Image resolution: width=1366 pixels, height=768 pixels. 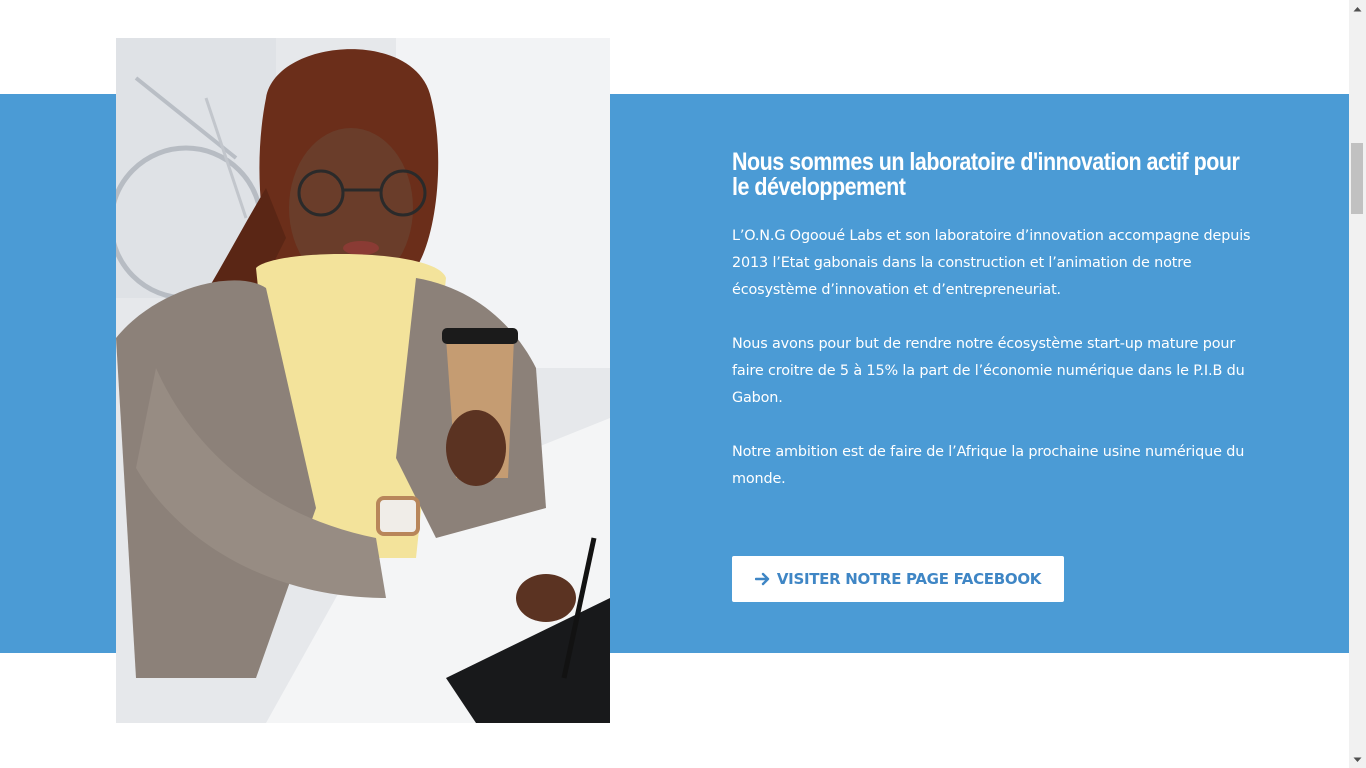 I want to click on arrow-right-icon, so click(x=762, y=579).